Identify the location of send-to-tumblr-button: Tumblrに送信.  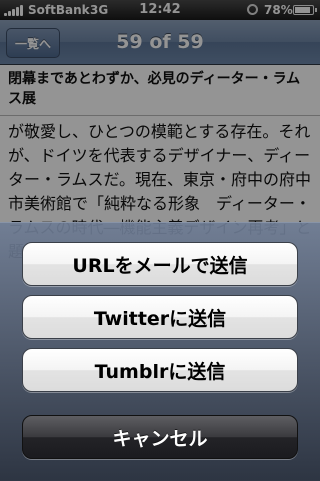
(160, 370).